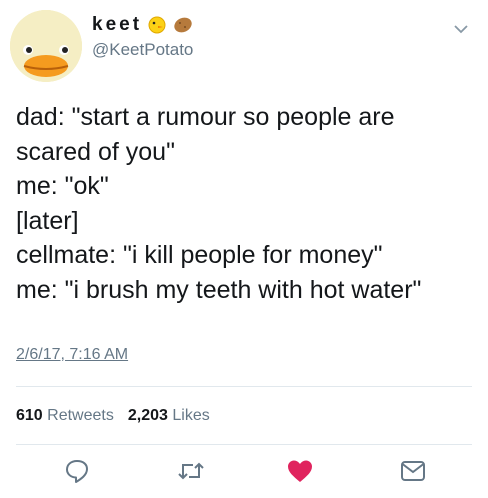  I want to click on message-button, so click(413, 471).